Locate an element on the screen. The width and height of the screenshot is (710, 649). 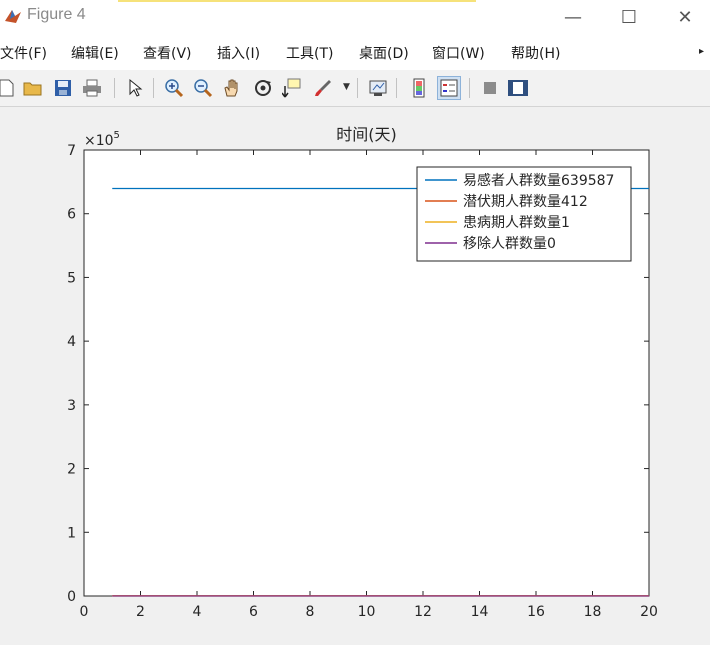
open-file-icon is located at coordinates (32, 89).